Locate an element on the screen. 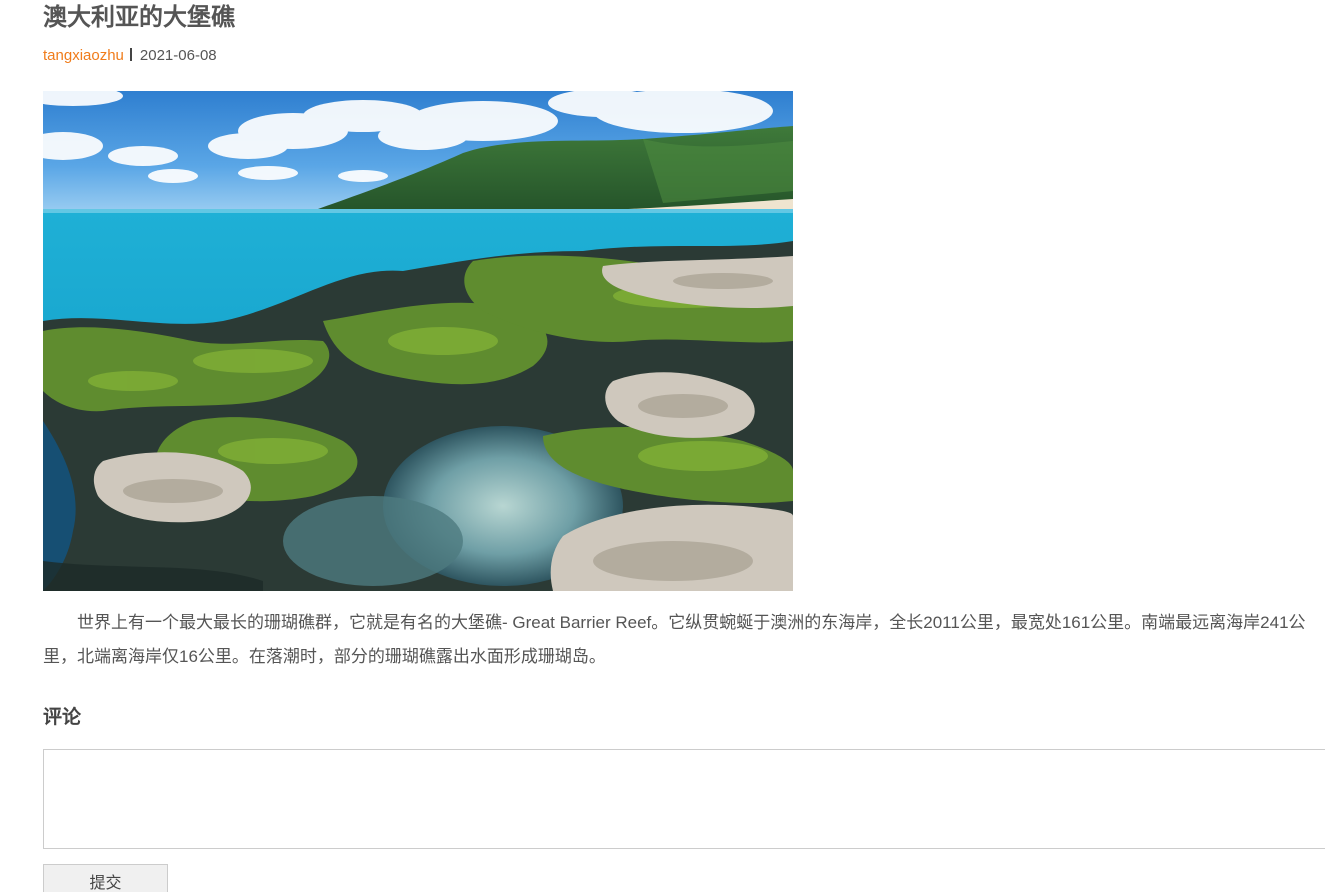  meta-divider is located at coordinates (130, 54).